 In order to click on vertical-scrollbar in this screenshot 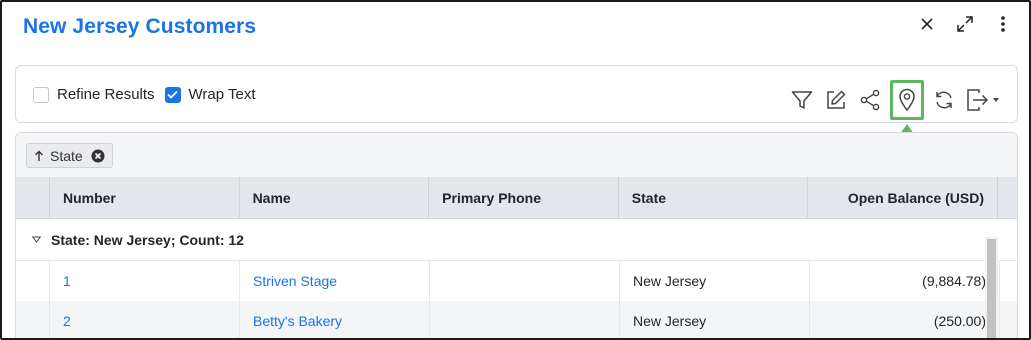, I will do `click(991, 287)`.